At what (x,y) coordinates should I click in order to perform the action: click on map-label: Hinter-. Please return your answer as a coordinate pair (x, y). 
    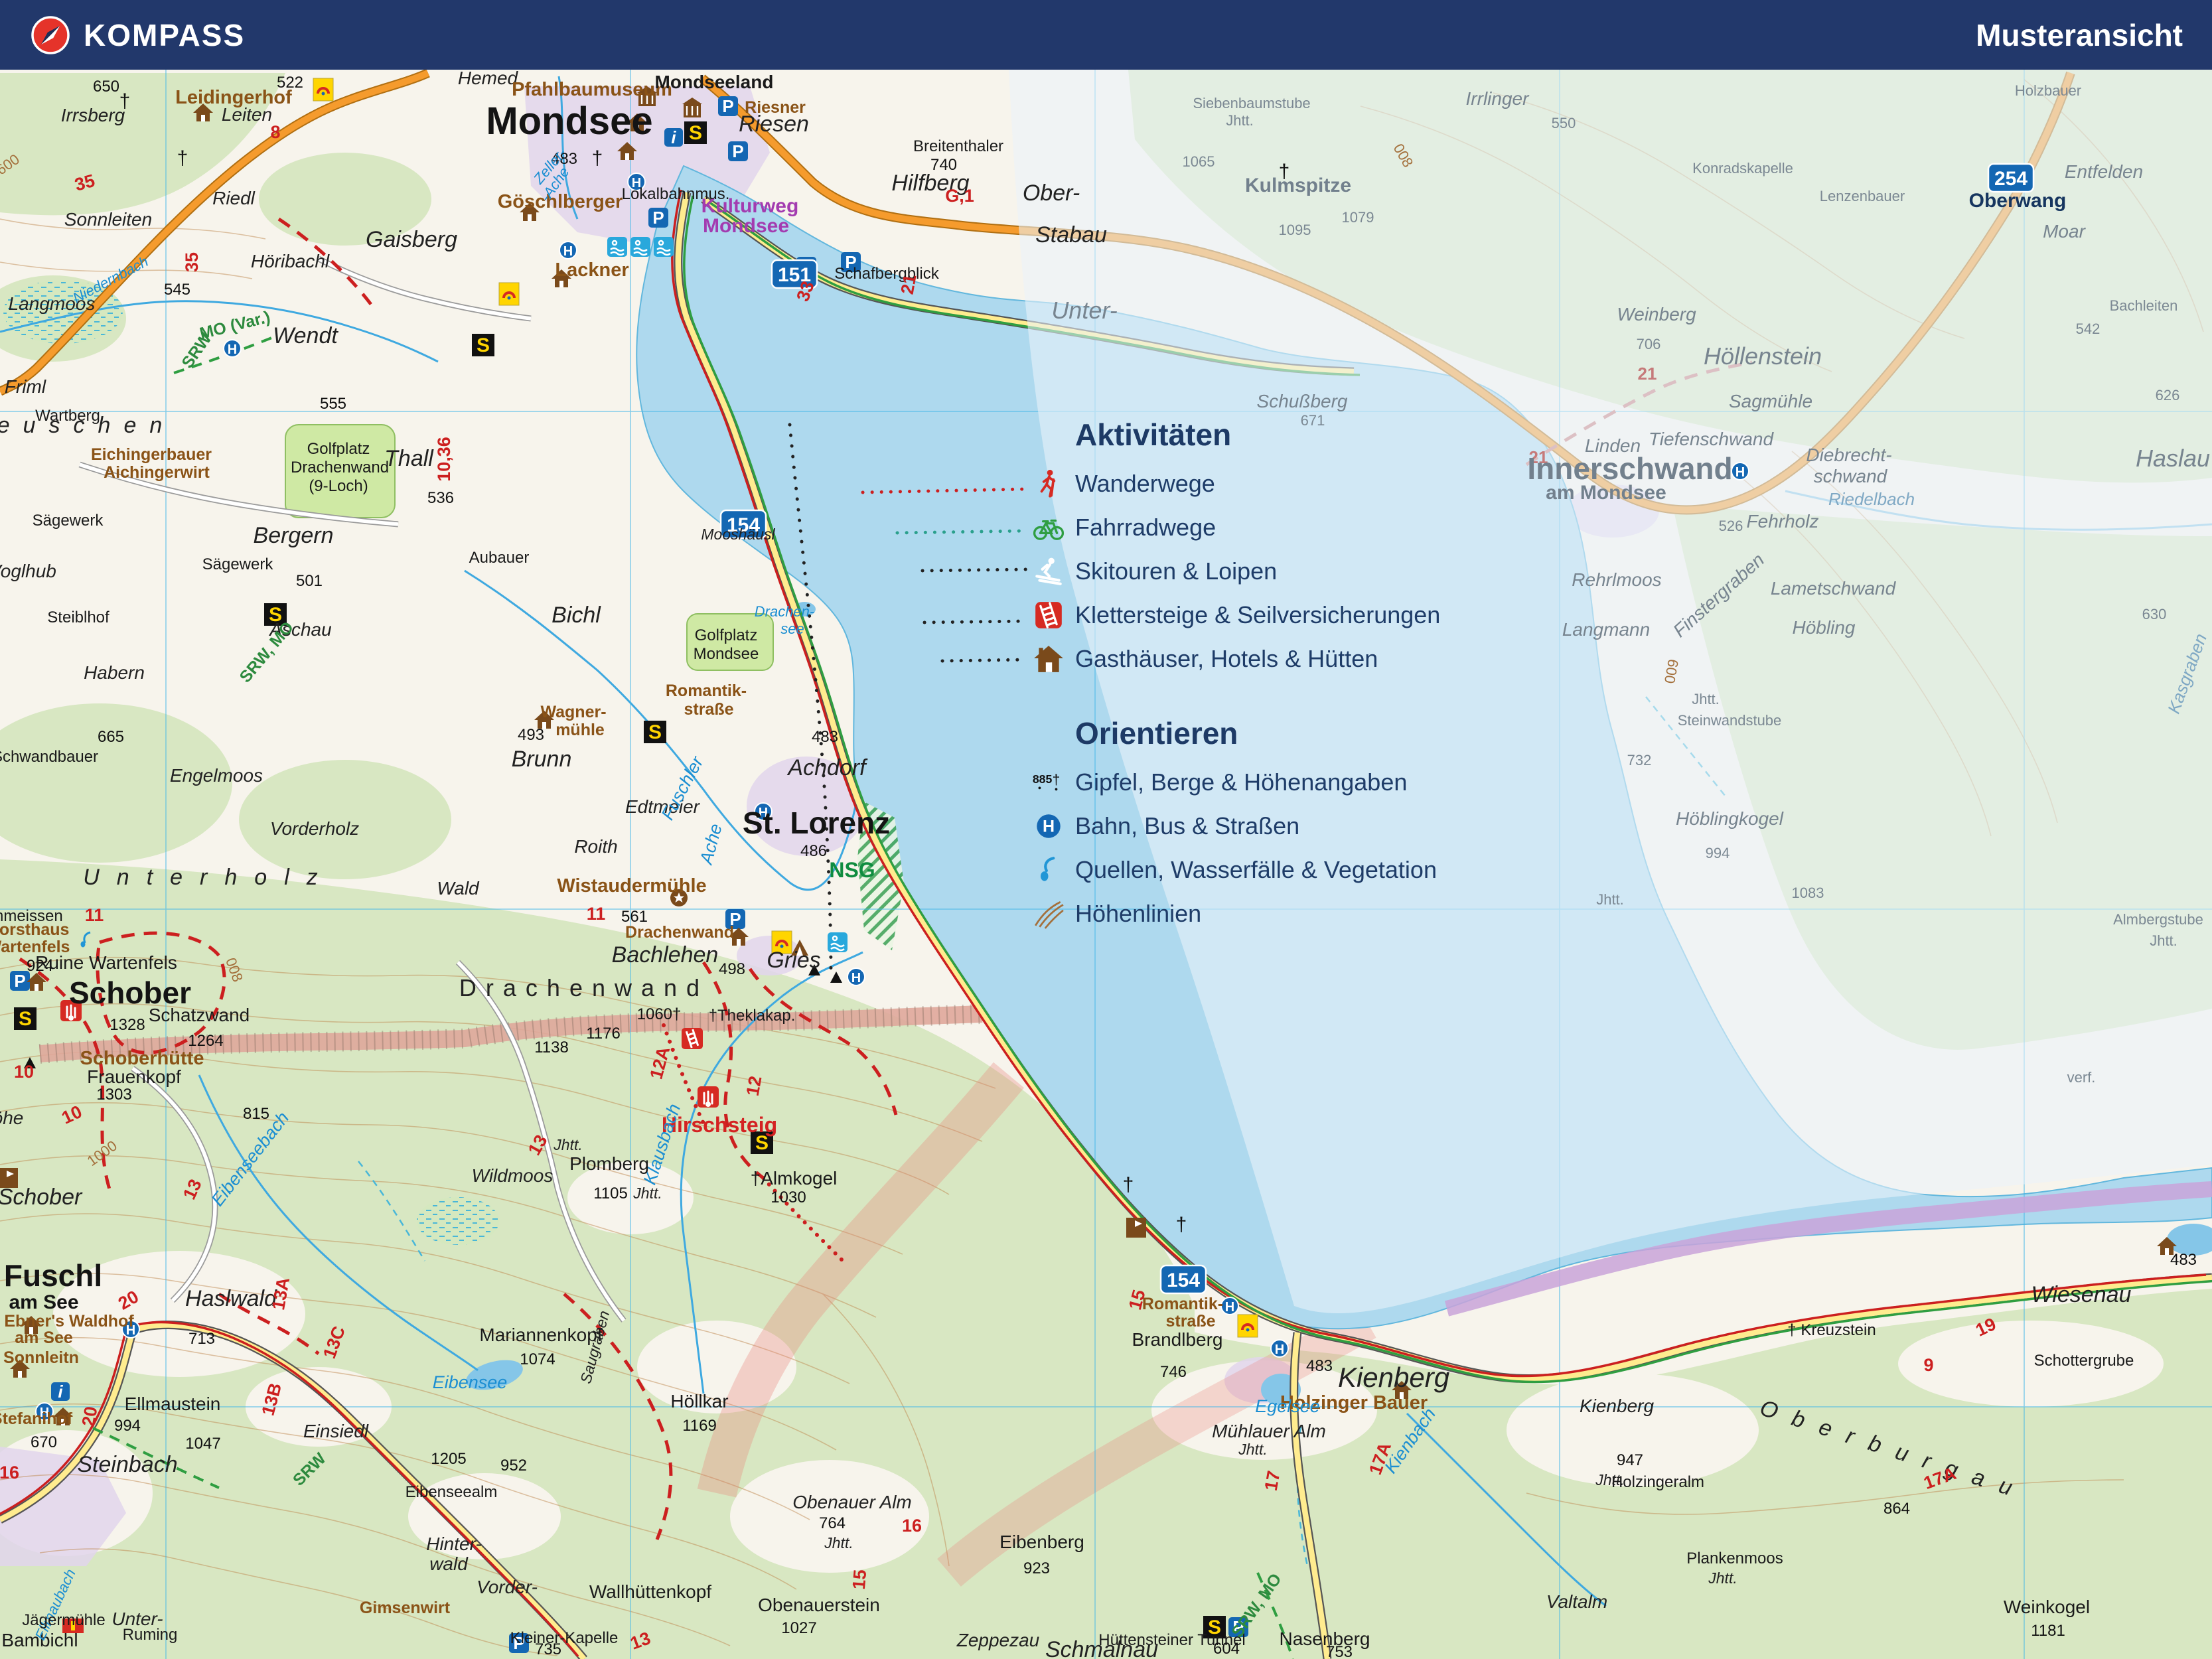
    Looking at the image, I should click on (454, 1544).